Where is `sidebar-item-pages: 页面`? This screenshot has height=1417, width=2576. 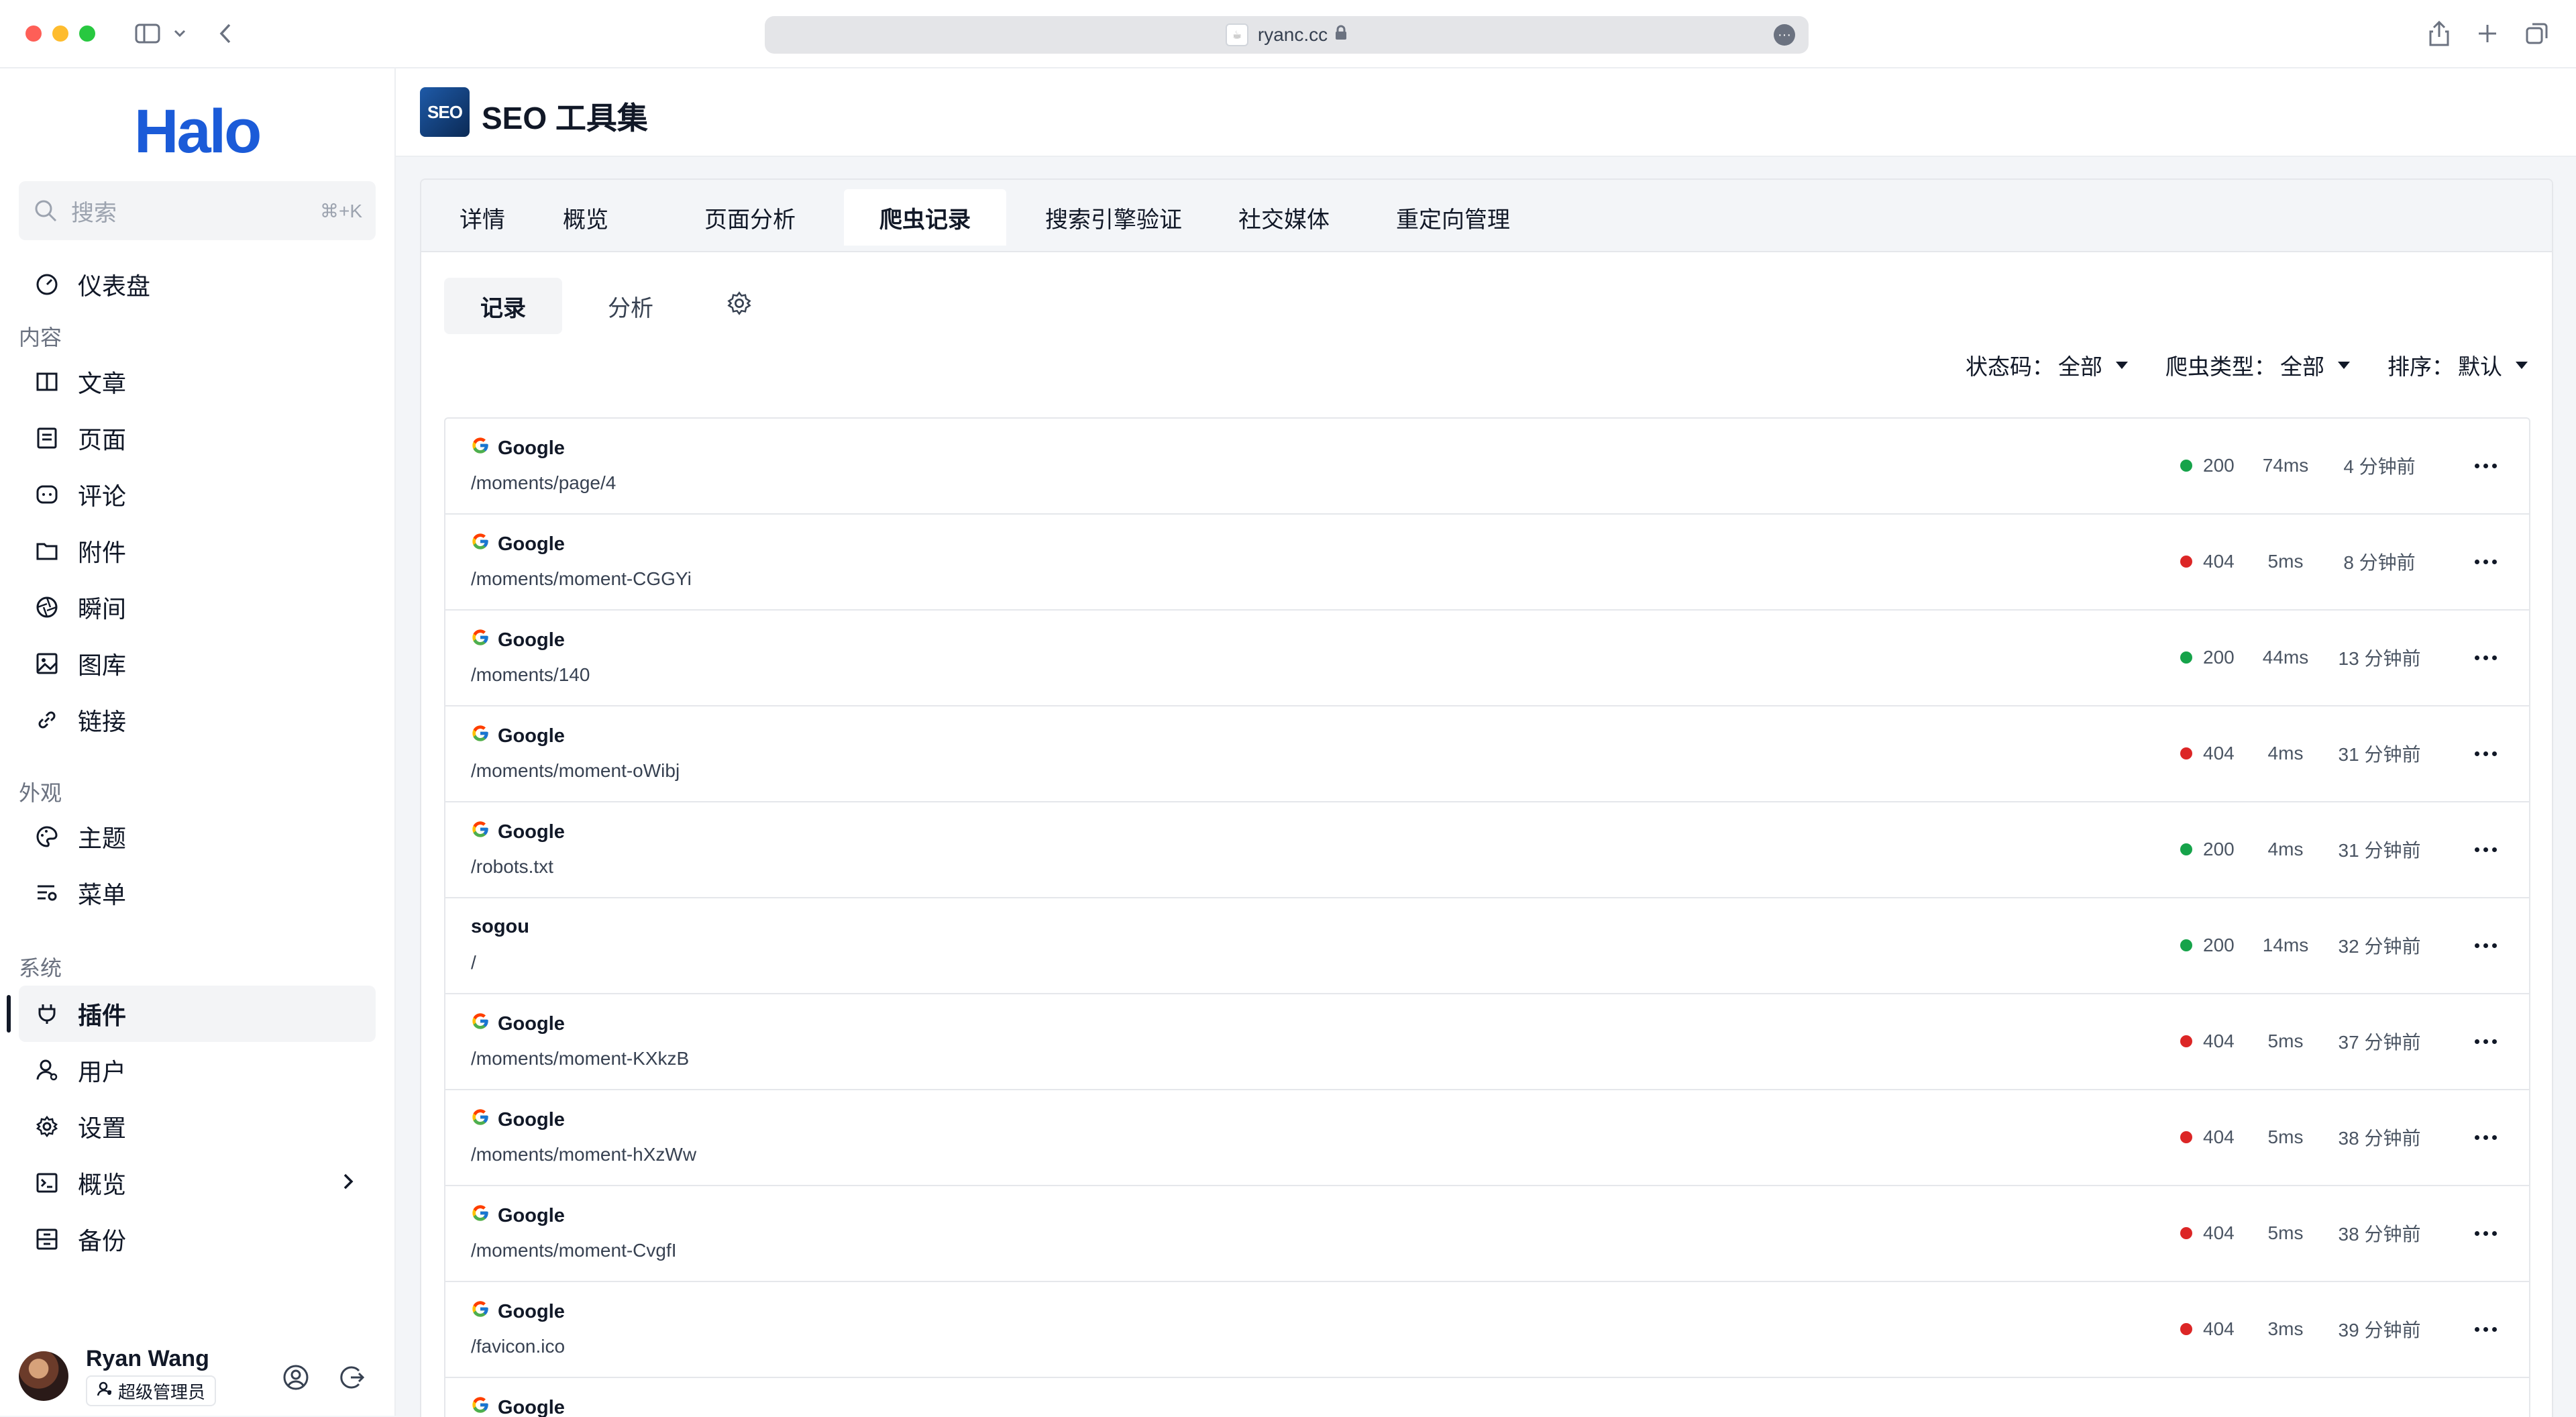 sidebar-item-pages: 页面 is located at coordinates (197, 438).